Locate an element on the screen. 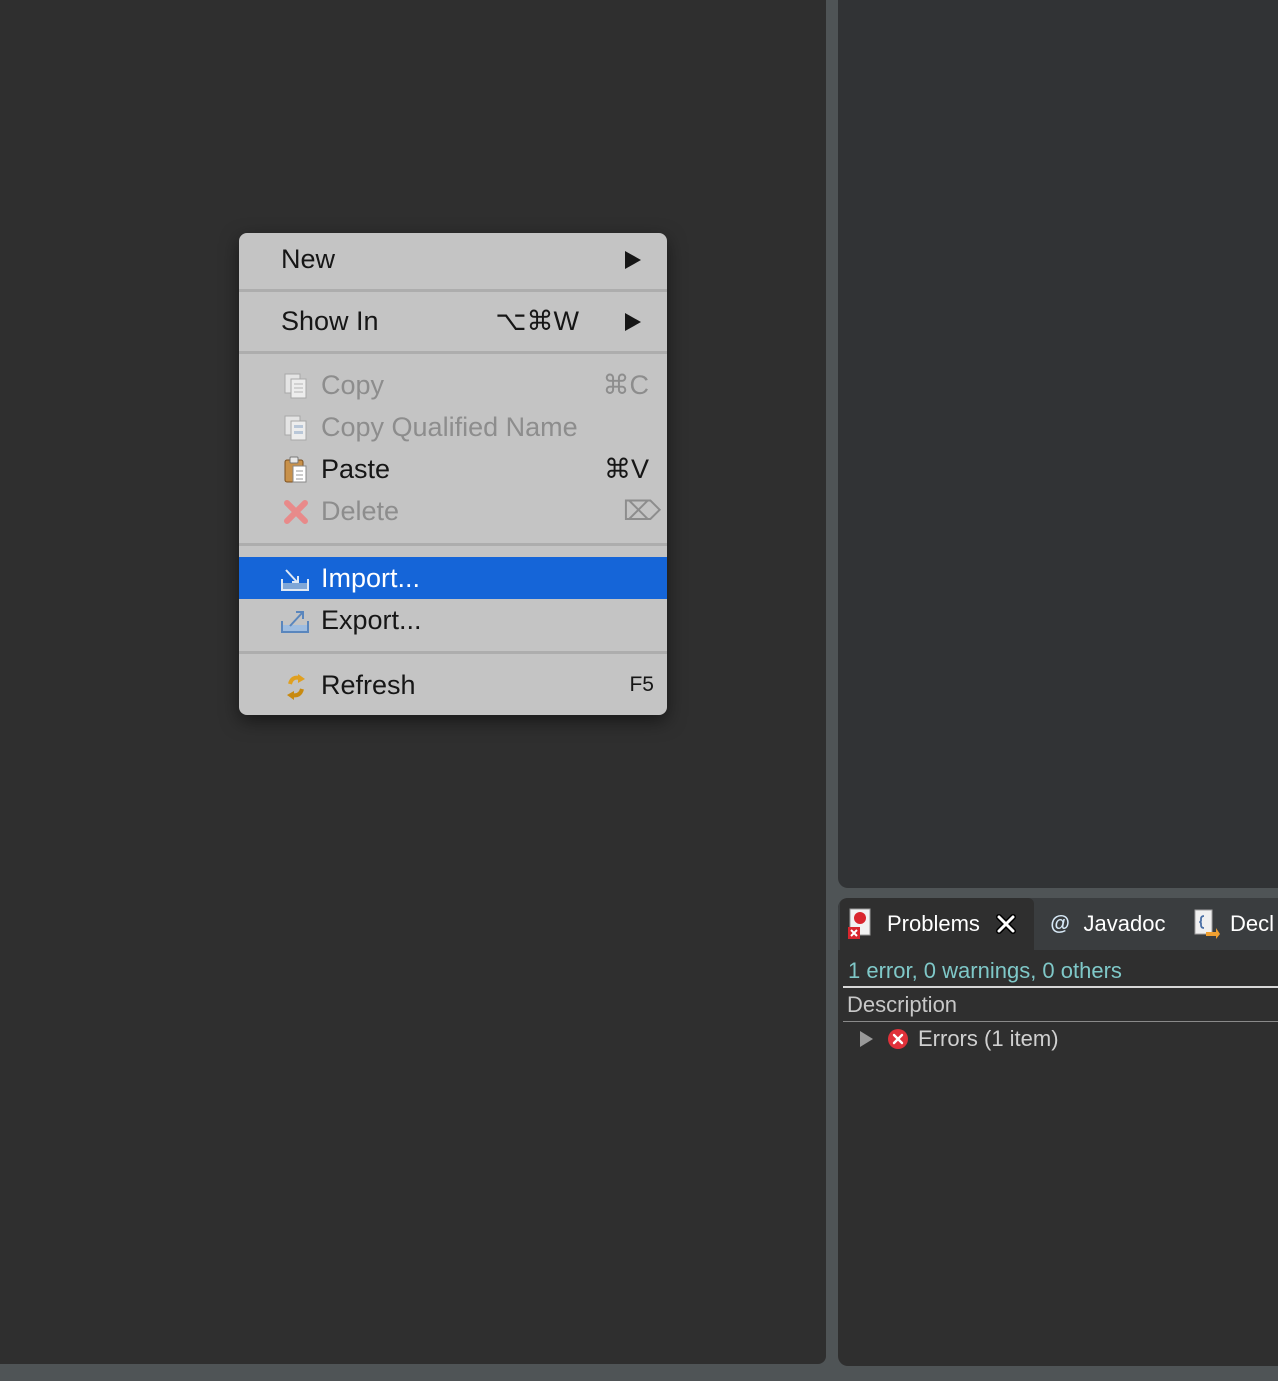  tree-row-errors: Errors (1 item) is located at coordinates (957, 1039).